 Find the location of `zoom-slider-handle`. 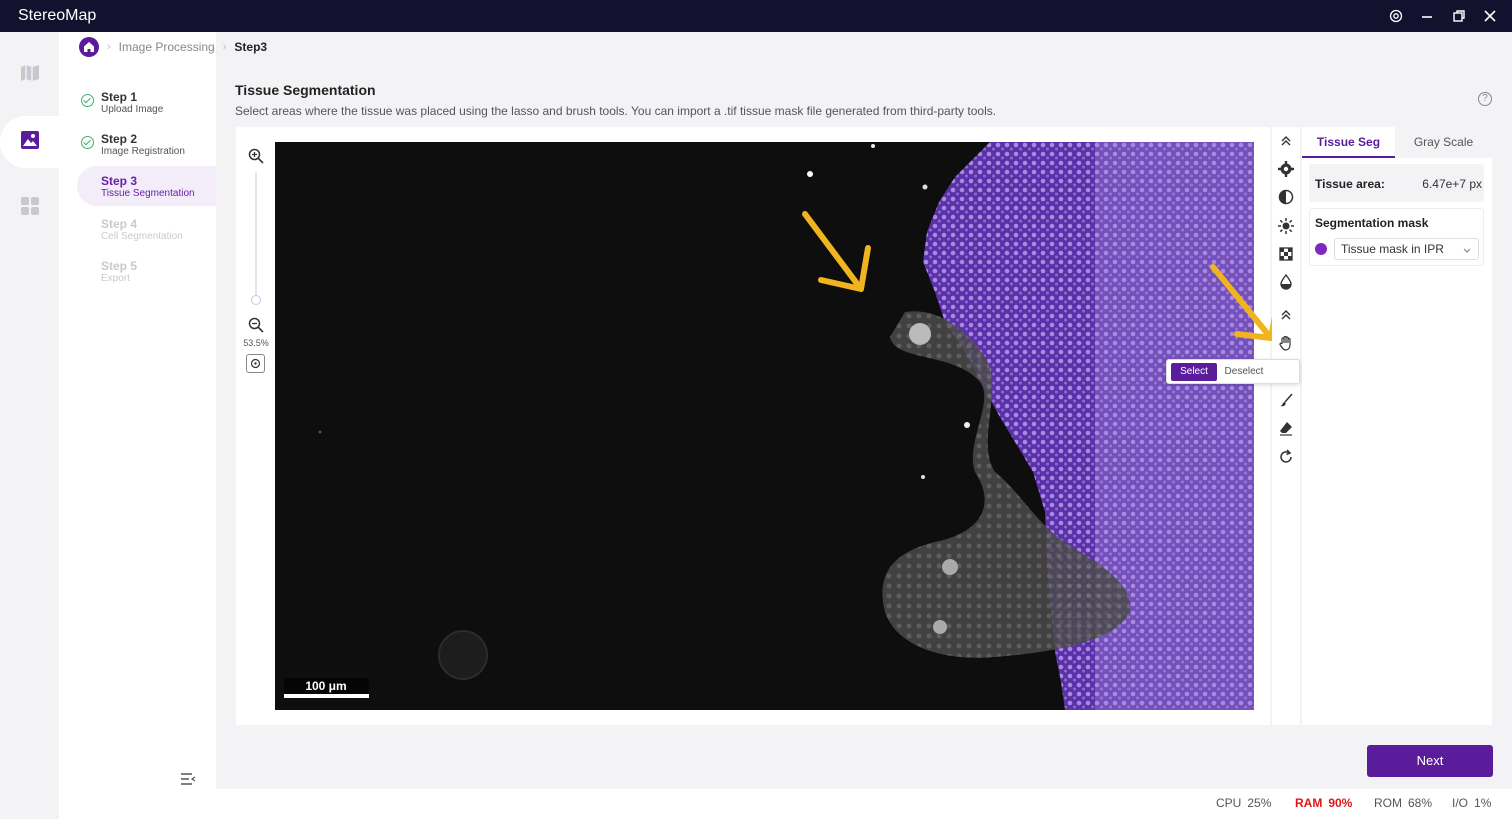

zoom-slider-handle is located at coordinates (256, 300).